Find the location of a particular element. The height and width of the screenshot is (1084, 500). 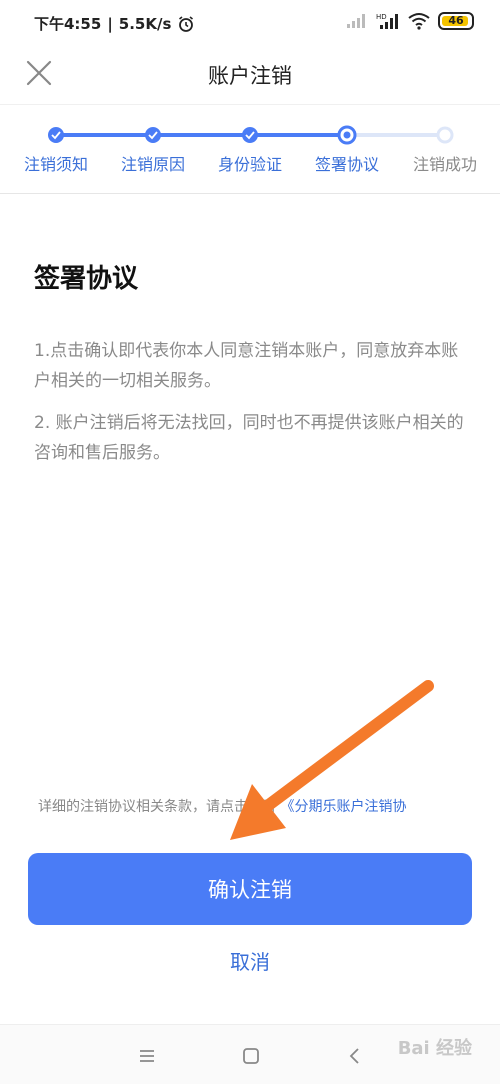

status-bar: 下午4:55 | 5.5K/s HD 46 is located at coordinates (250, 22).